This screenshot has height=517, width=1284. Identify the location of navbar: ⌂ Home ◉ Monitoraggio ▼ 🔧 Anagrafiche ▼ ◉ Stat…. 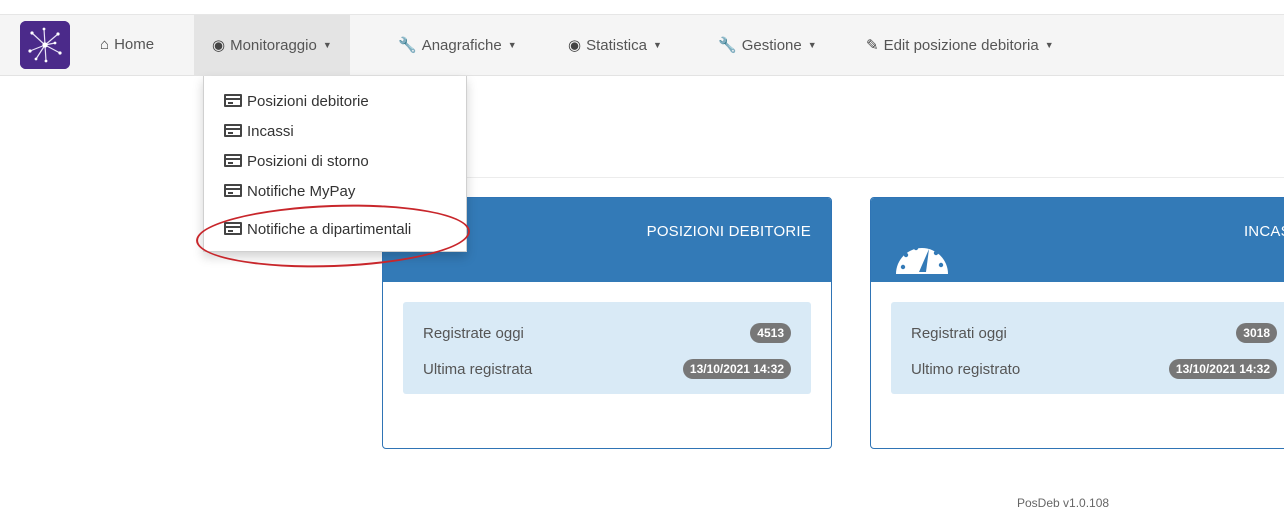
(642, 45).